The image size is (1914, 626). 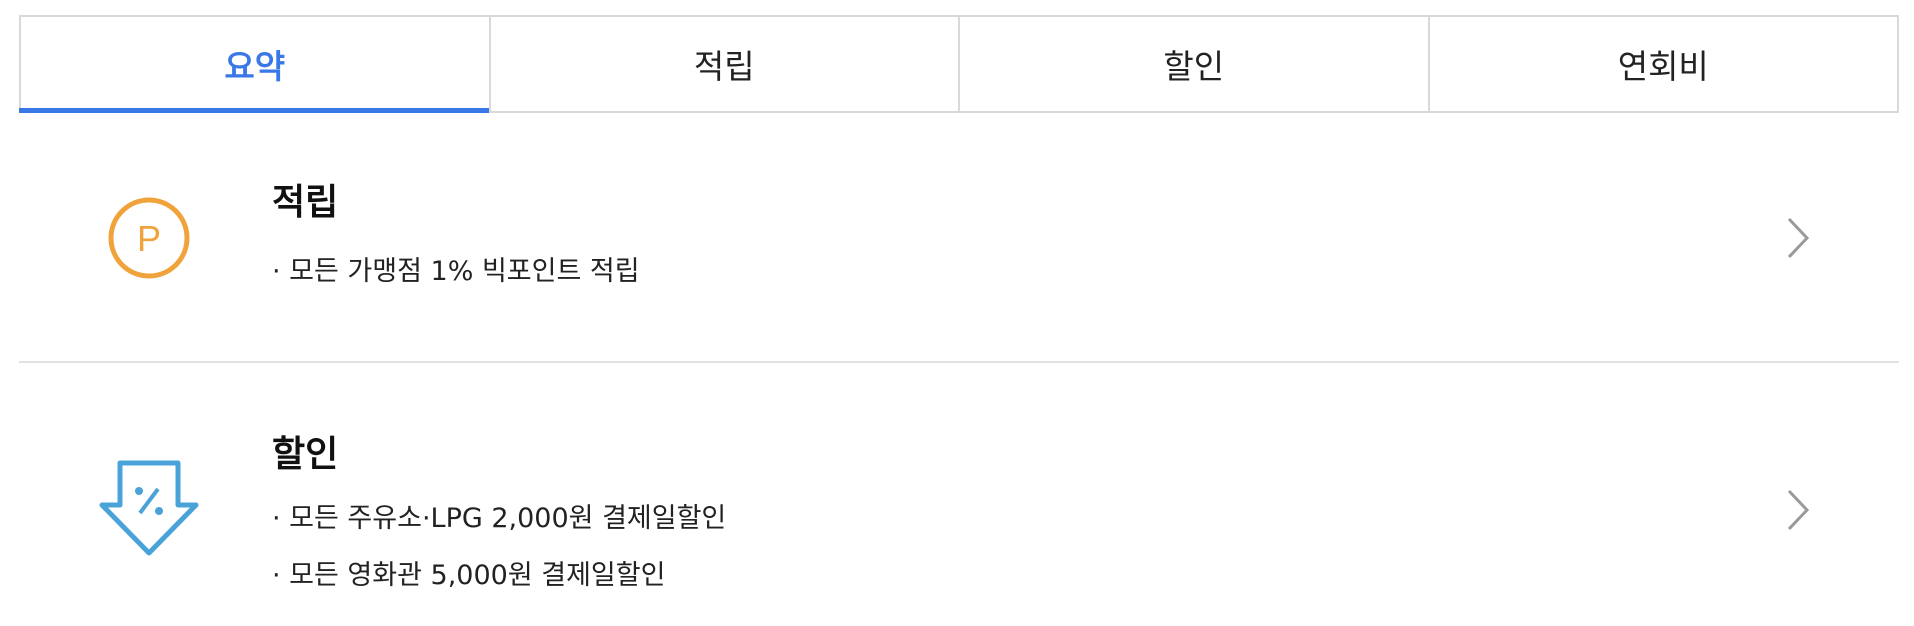 I want to click on benefit-detail-item: · 모든 영화관 5,000원 결제일할인, so click(x=469, y=575).